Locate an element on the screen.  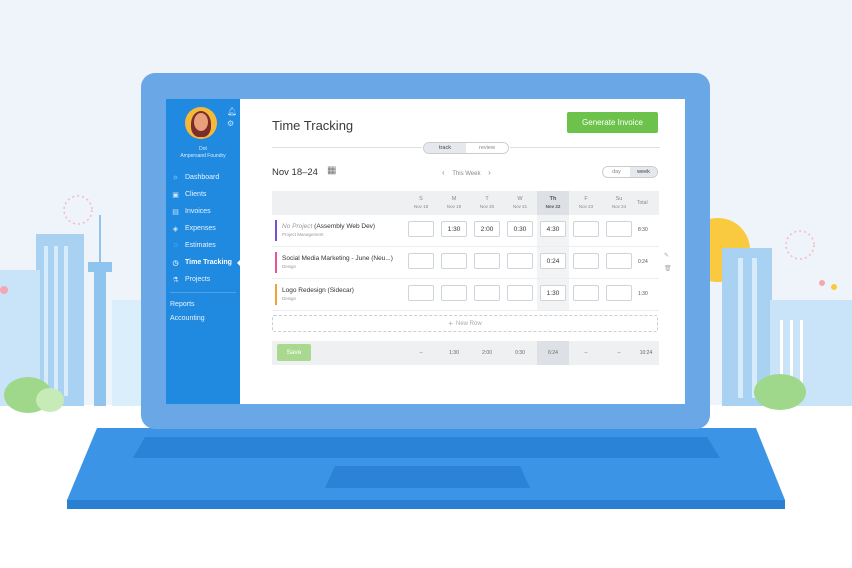
day-week-toggle: day week is located at coordinates (630, 172).